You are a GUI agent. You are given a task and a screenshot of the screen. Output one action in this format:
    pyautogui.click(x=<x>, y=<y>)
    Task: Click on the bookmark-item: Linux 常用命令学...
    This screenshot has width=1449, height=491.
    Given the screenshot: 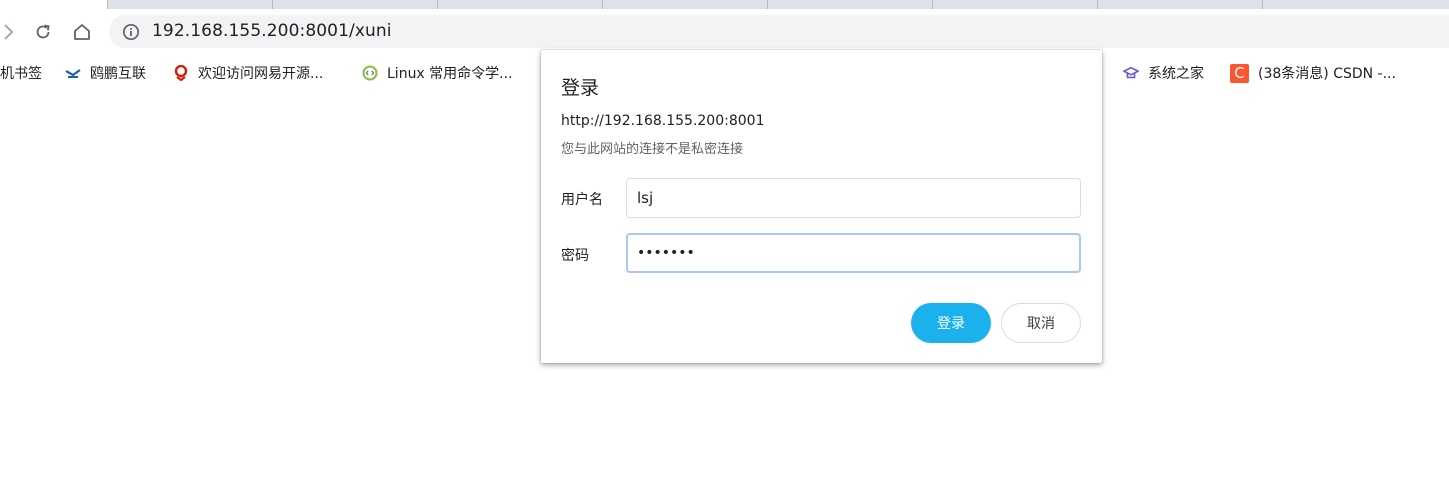 What is the action you would take?
    pyautogui.click(x=437, y=73)
    